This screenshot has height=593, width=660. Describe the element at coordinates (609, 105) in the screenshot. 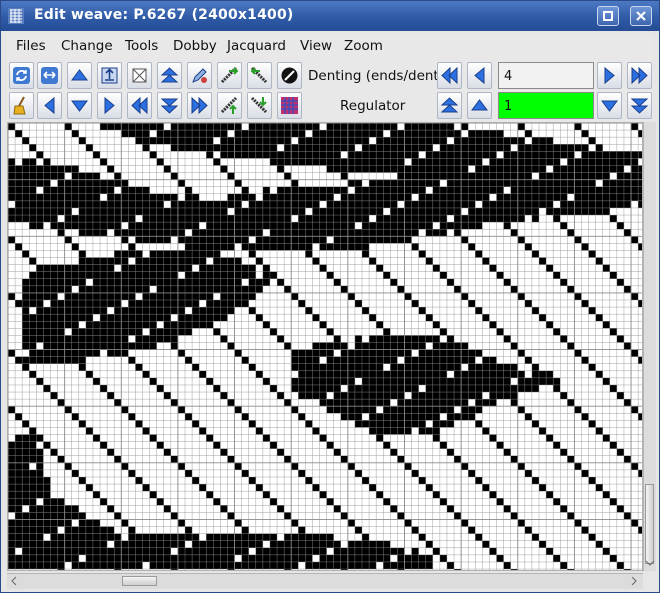

I see `regulator-down-button` at that location.